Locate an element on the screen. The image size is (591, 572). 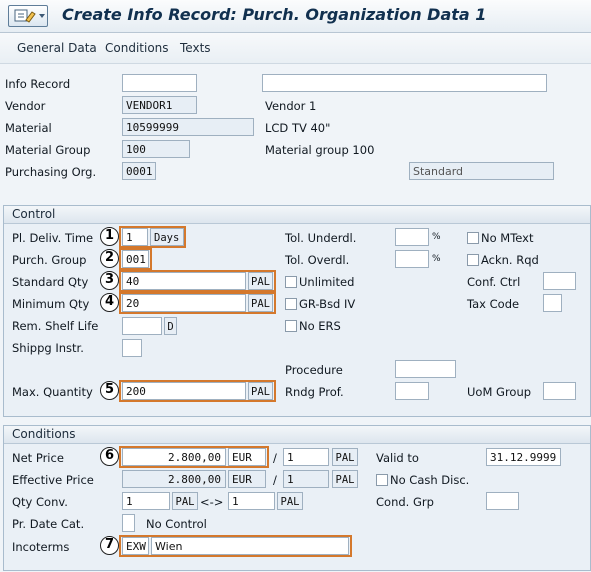
net-price-currency: EUR is located at coordinates (247, 457).